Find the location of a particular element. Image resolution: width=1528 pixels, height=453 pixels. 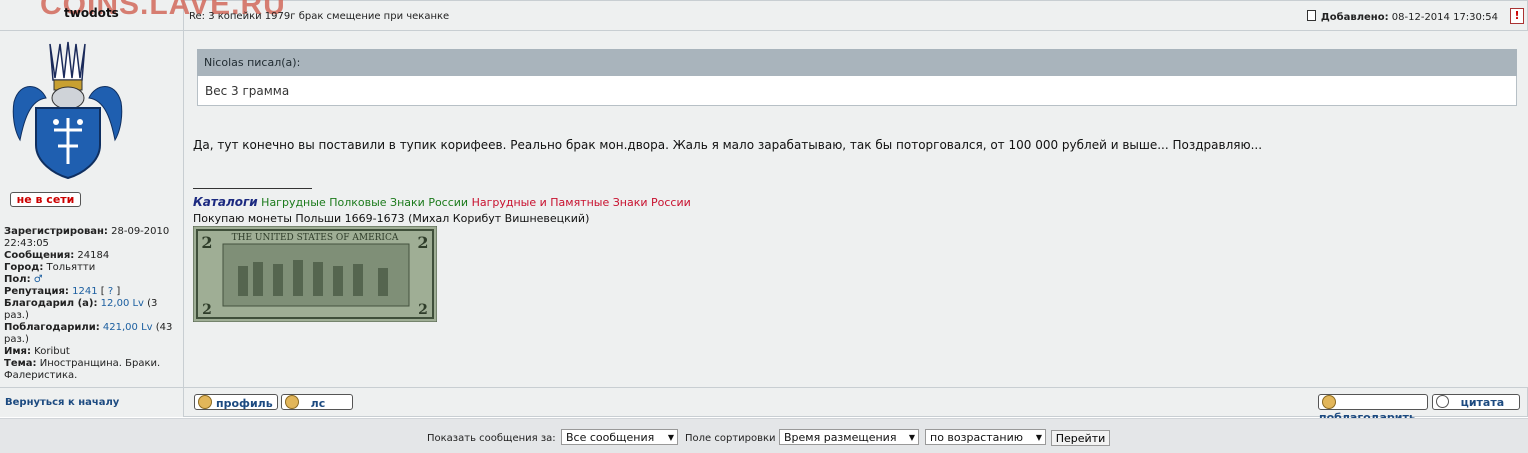

signature-divider is located at coordinates (252, 188).